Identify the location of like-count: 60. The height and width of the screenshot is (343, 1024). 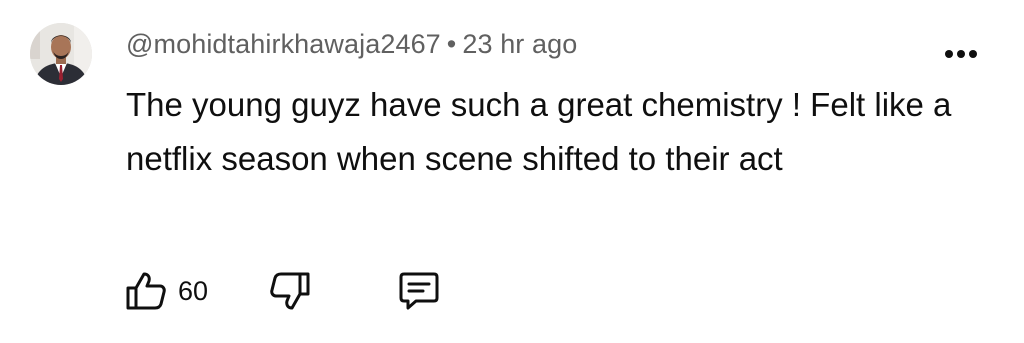
(193, 291).